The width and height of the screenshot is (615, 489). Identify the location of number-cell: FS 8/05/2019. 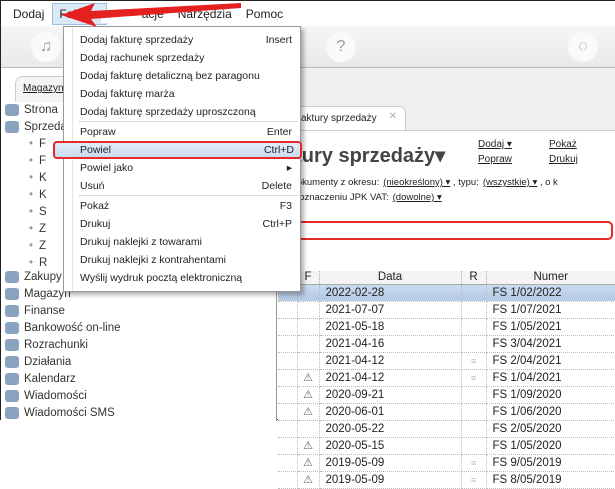
(550, 480).